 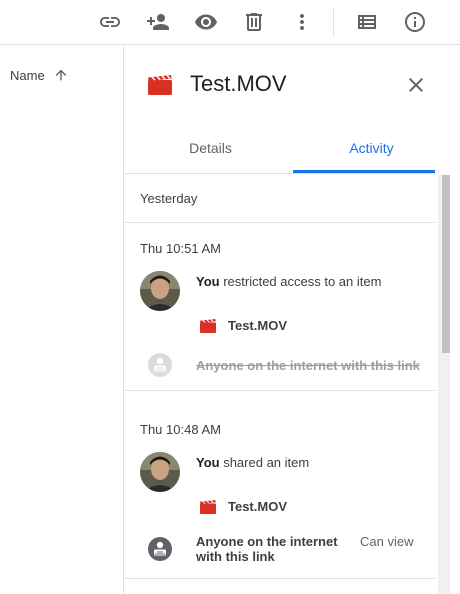 What do you see at coordinates (364, 171) in the screenshot?
I see `active-tab-indicator` at bounding box center [364, 171].